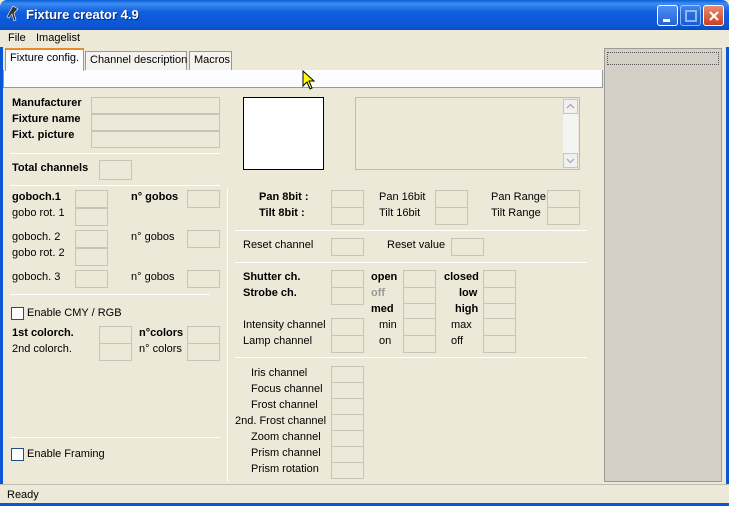  What do you see at coordinates (570, 106) in the screenshot?
I see `scroll-up-icon` at bounding box center [570, 106].